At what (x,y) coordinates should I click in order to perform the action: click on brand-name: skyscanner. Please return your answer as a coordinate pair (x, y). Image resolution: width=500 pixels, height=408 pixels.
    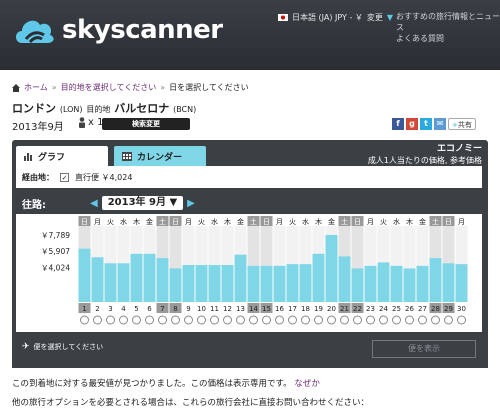
    Looking at the image, I should click on (142, 30).